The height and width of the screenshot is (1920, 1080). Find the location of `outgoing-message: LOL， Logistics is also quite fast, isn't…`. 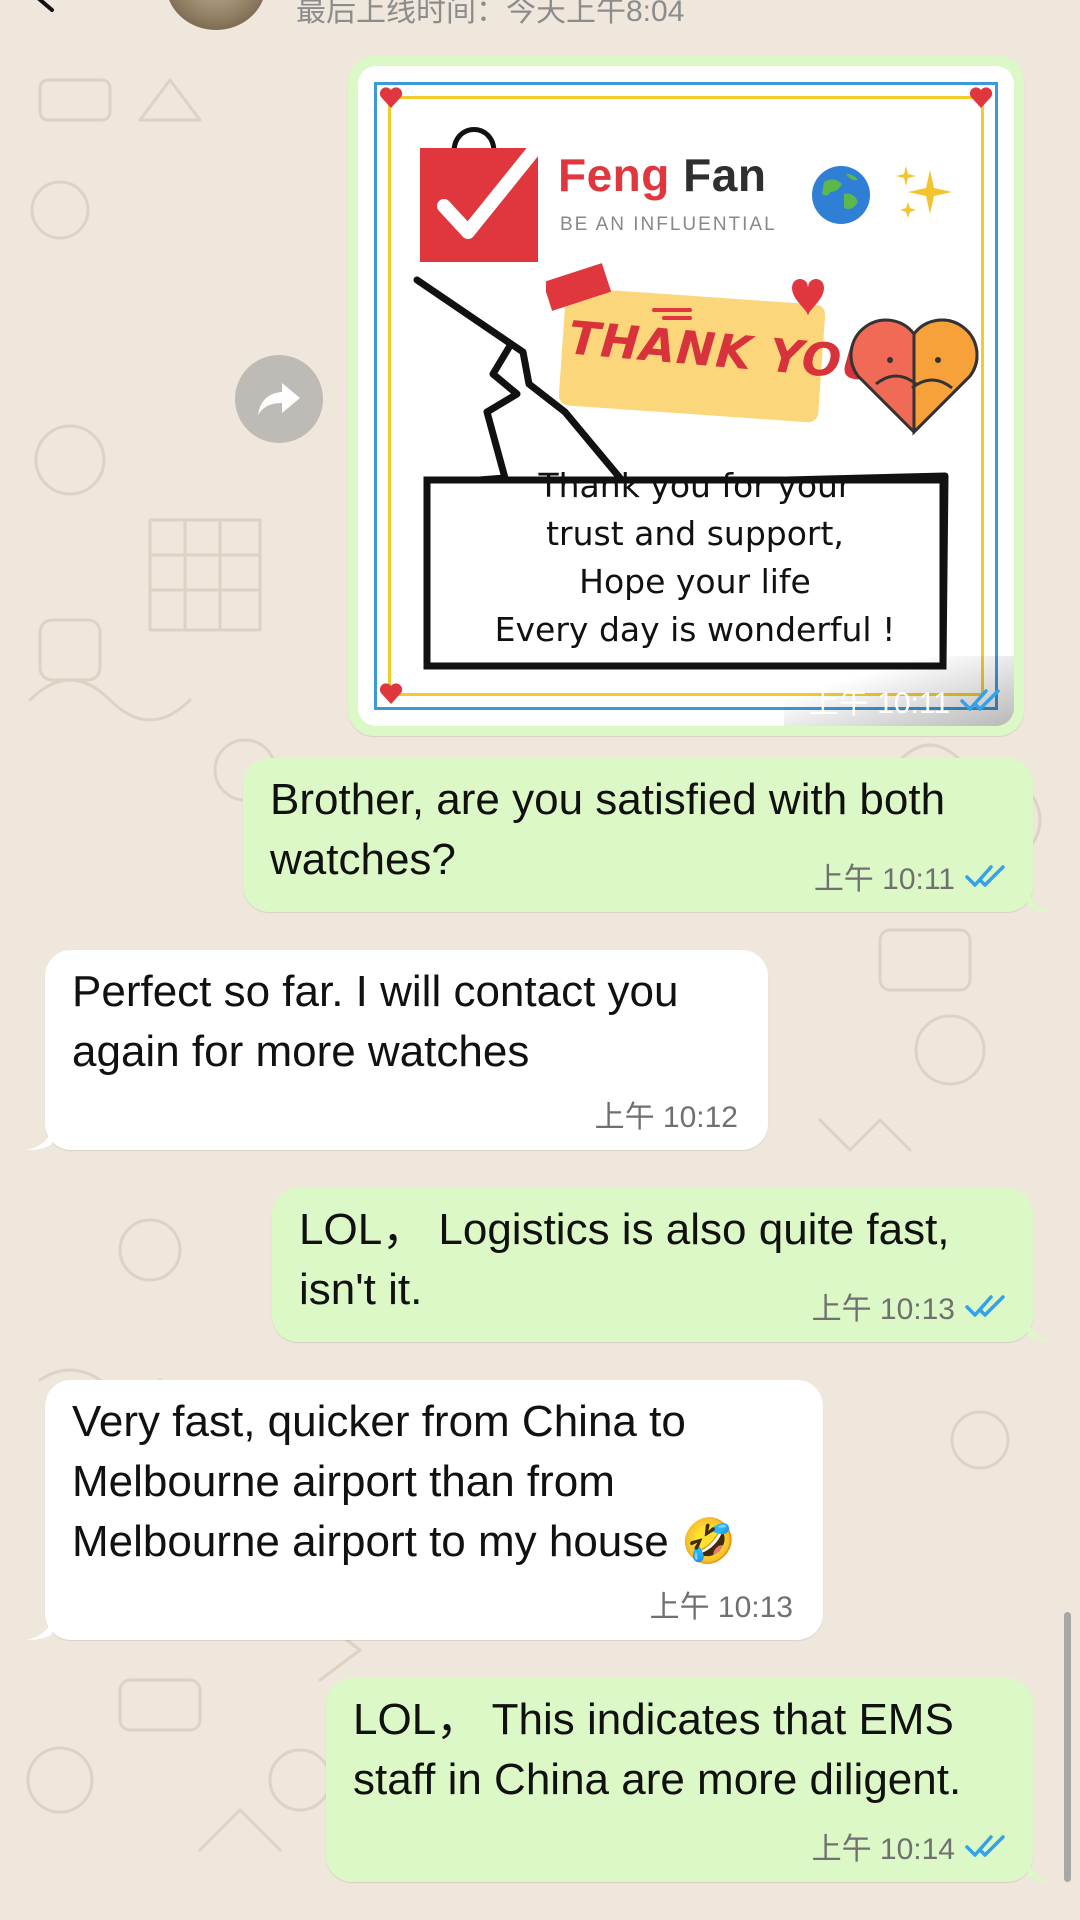

outgoing-message: LOL， Logistics is also quite fast, isn't… is located at coordinates (652, 1265).